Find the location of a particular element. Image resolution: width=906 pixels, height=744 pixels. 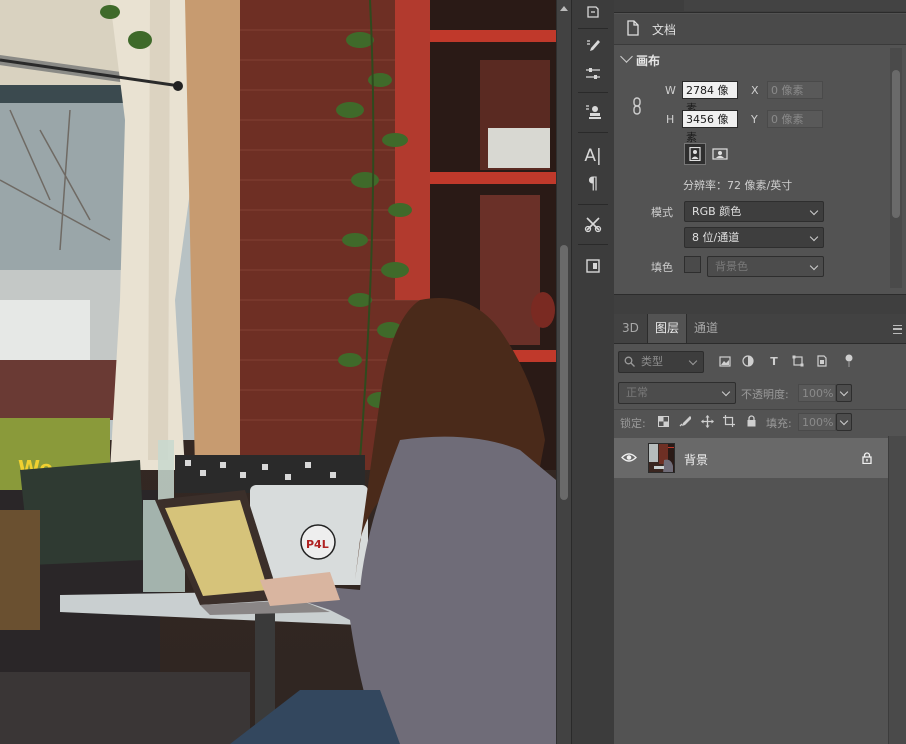

layer-row: 背景 is located at coordinates (751, 458).